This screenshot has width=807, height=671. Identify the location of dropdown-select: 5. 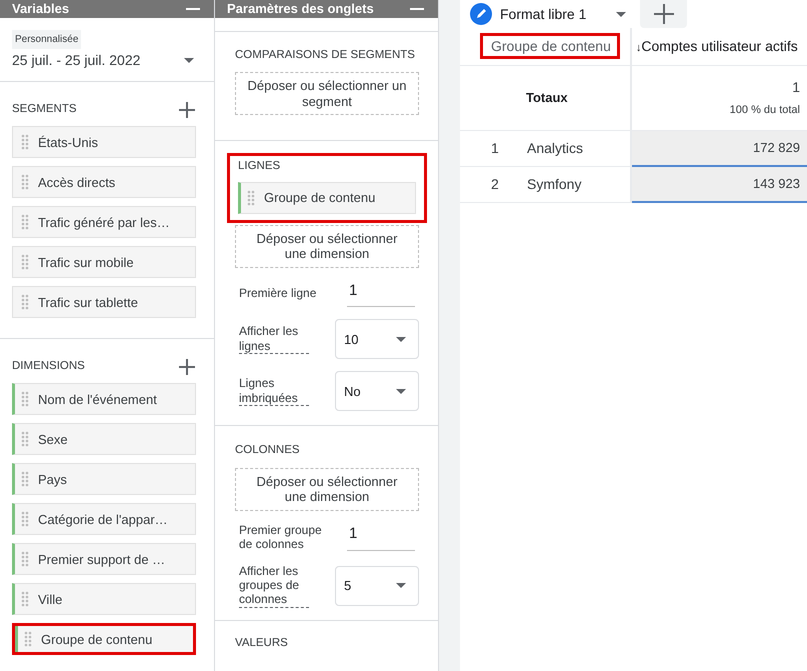
(377, 586).